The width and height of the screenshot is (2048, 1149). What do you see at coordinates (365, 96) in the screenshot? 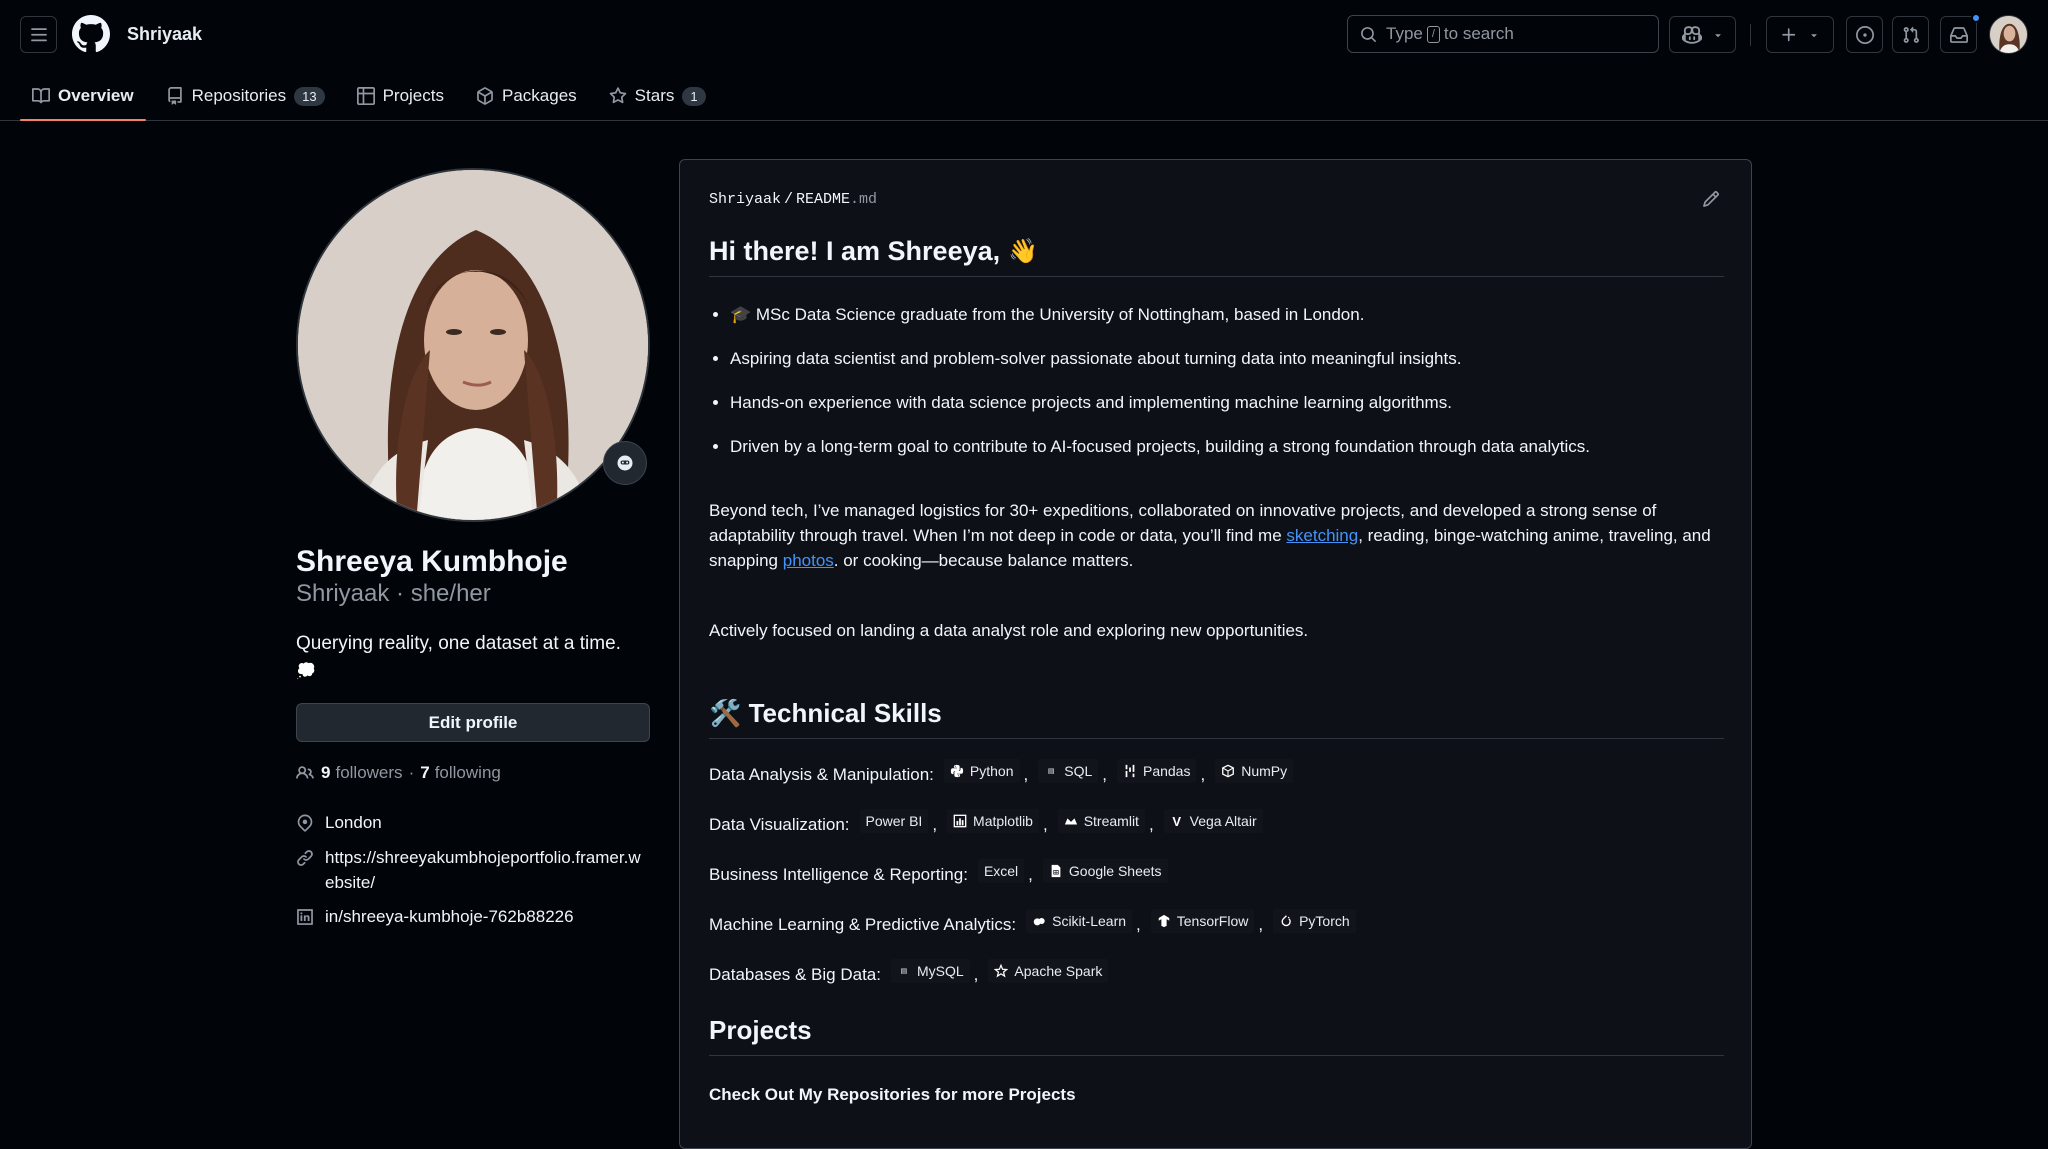
I see `table-icon` at bounding box center [365, 96].